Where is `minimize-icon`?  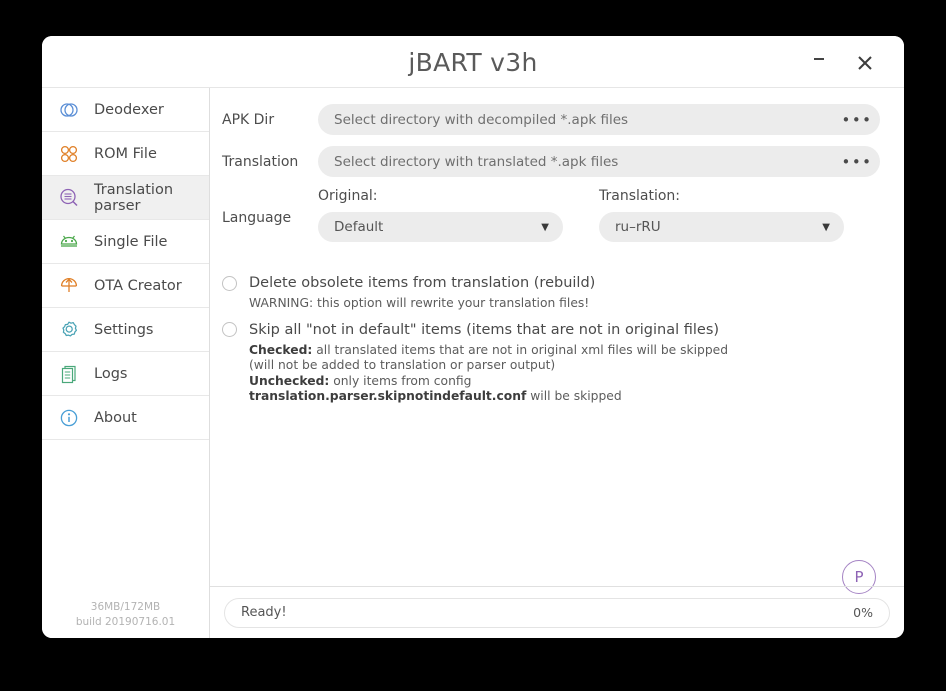 minimize-icon is located at coordinates (819, 59).